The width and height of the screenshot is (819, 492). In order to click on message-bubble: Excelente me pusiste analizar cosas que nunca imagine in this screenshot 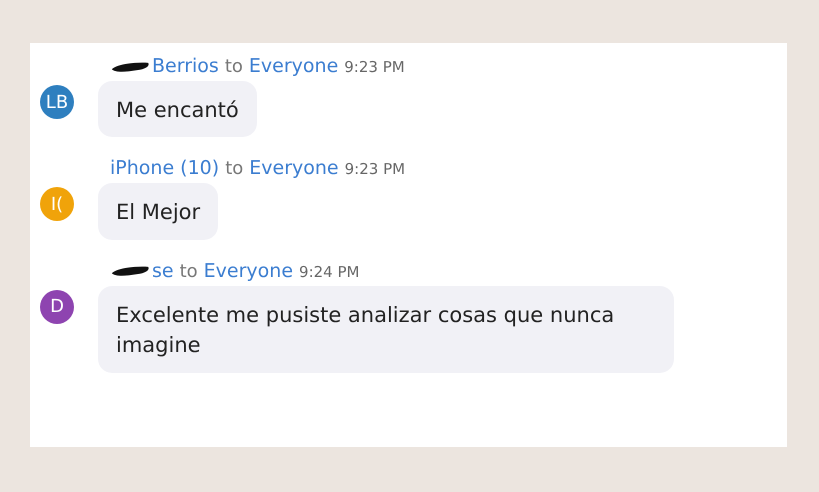, I will do `click(386, 329)`.